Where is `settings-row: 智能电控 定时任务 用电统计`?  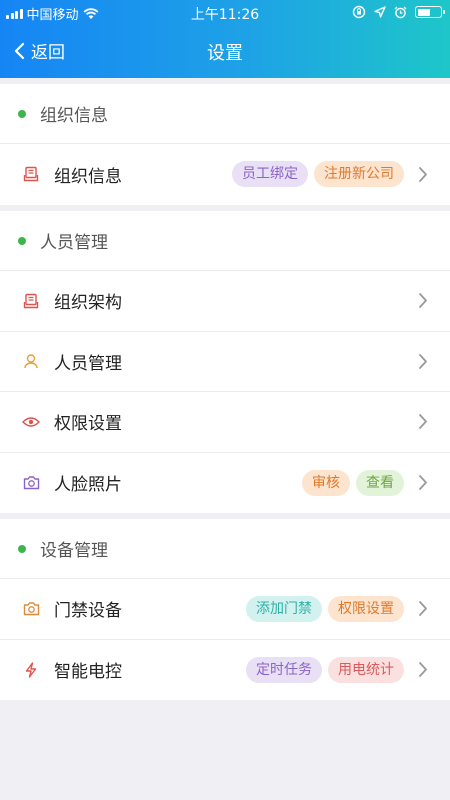
settings-row: 智能电控 定时任务 用电统计 is located at coordinates (225, 670).